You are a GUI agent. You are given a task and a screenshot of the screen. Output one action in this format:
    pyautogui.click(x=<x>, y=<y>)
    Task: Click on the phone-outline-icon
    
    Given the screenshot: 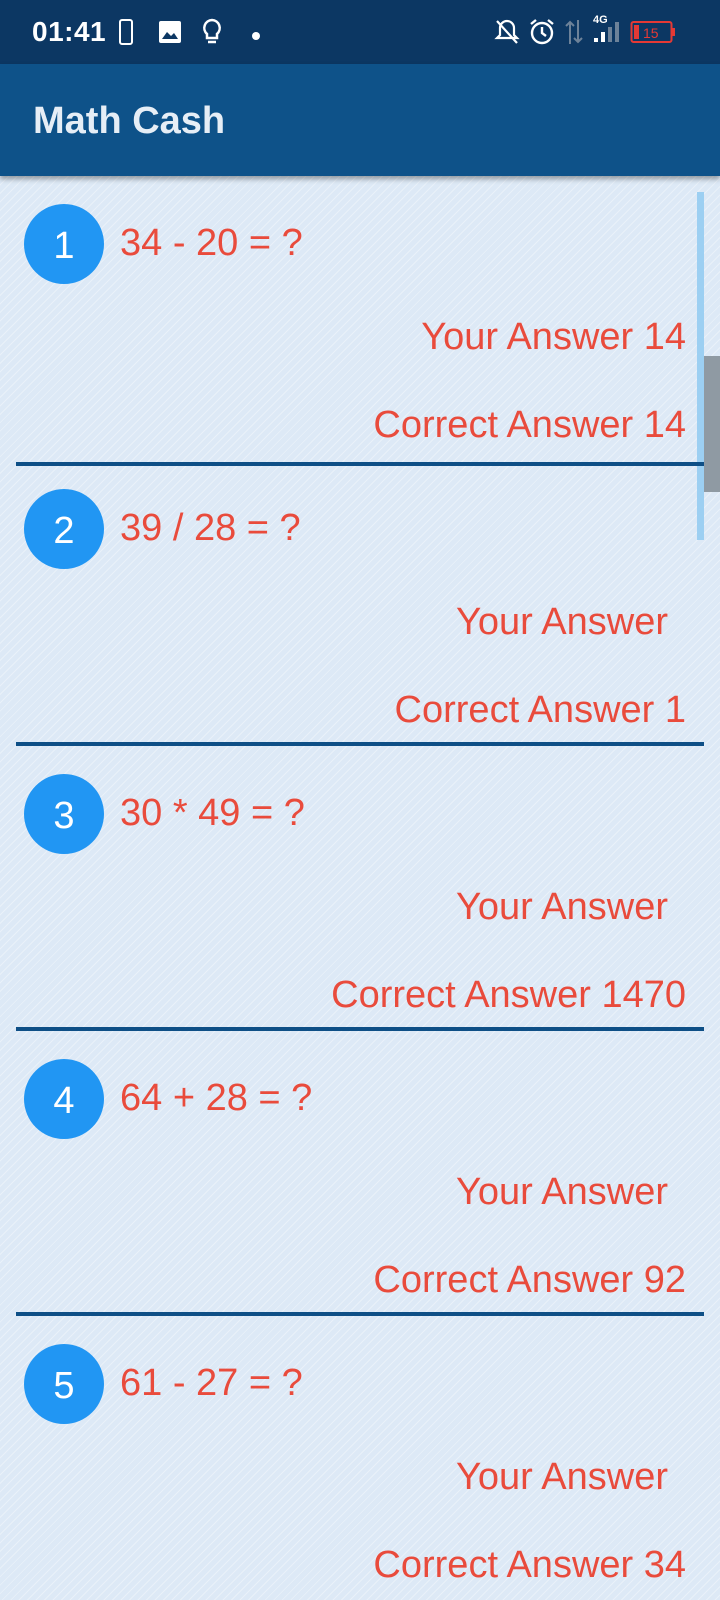 What is the action you would take?
    pyautogui.click(x=126, y=34)
    